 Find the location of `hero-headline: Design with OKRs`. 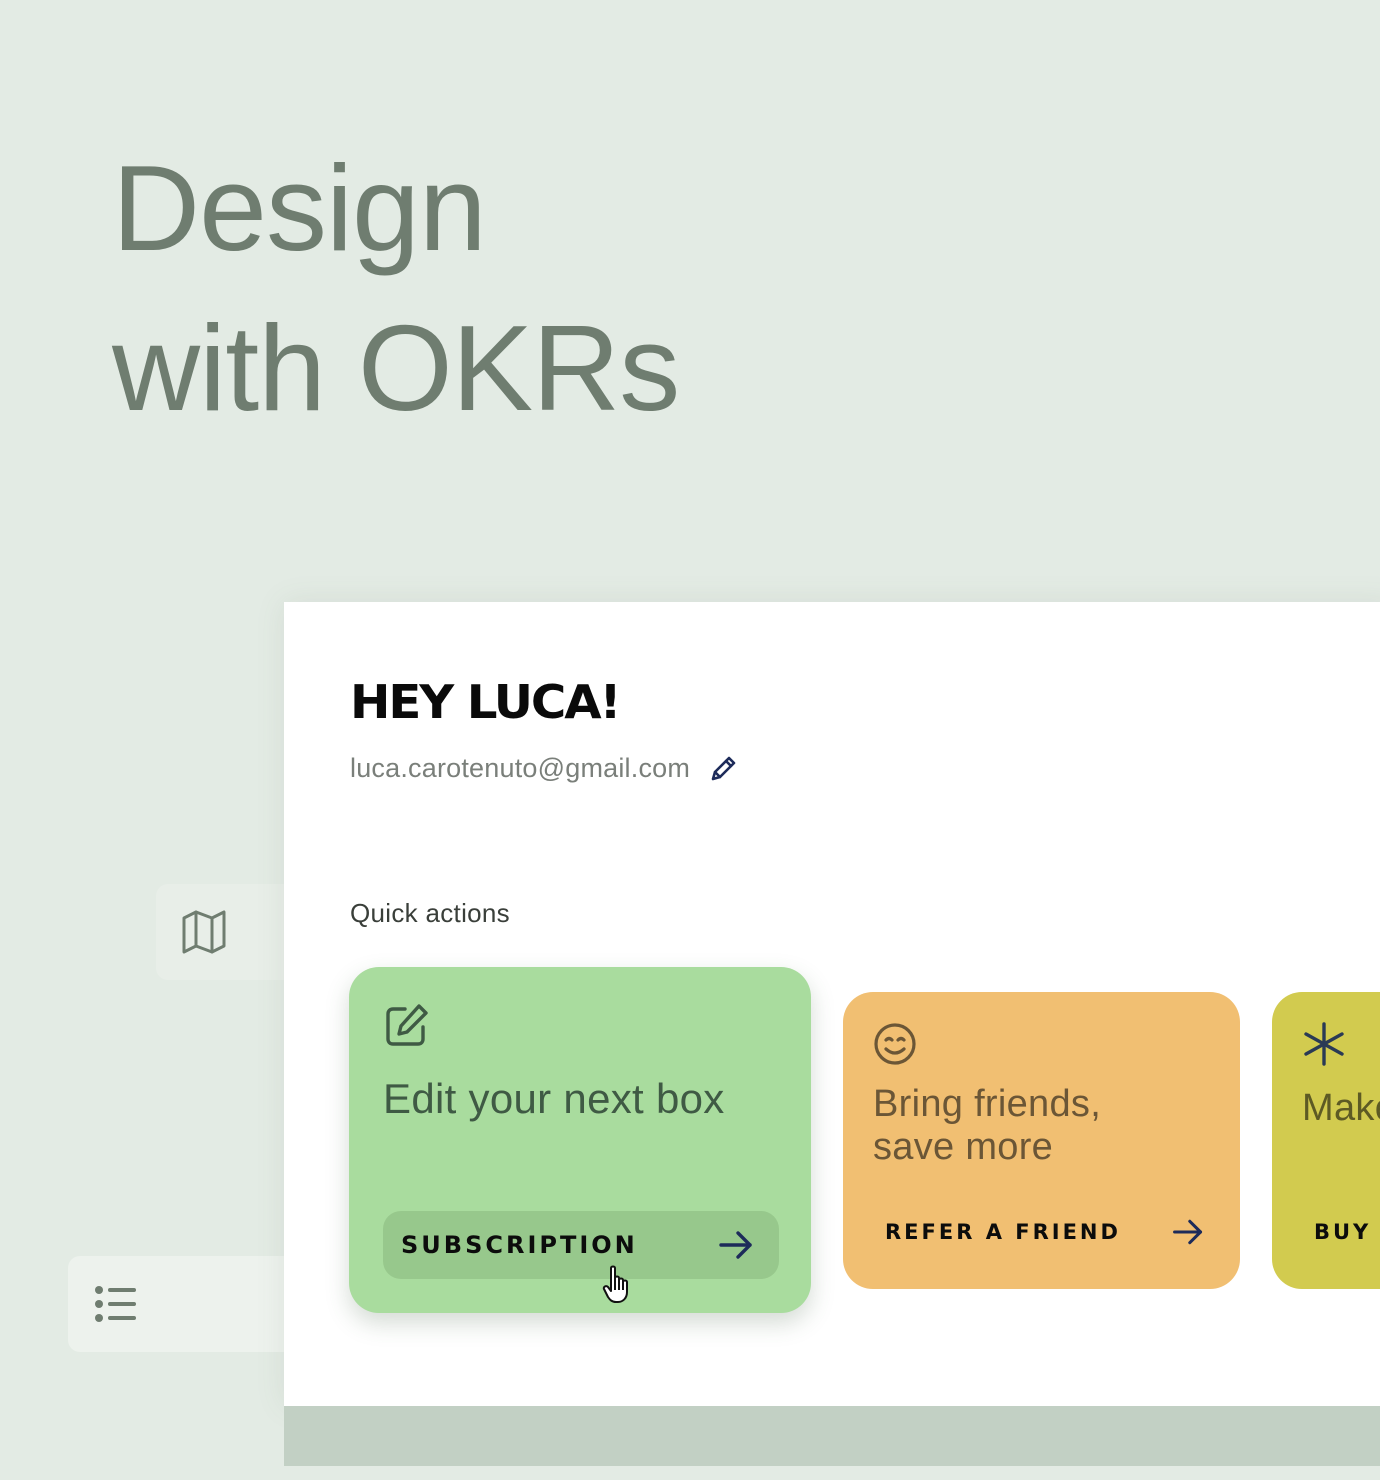

hero-headline: Design with OKRs is located at coordinates (396, 288).